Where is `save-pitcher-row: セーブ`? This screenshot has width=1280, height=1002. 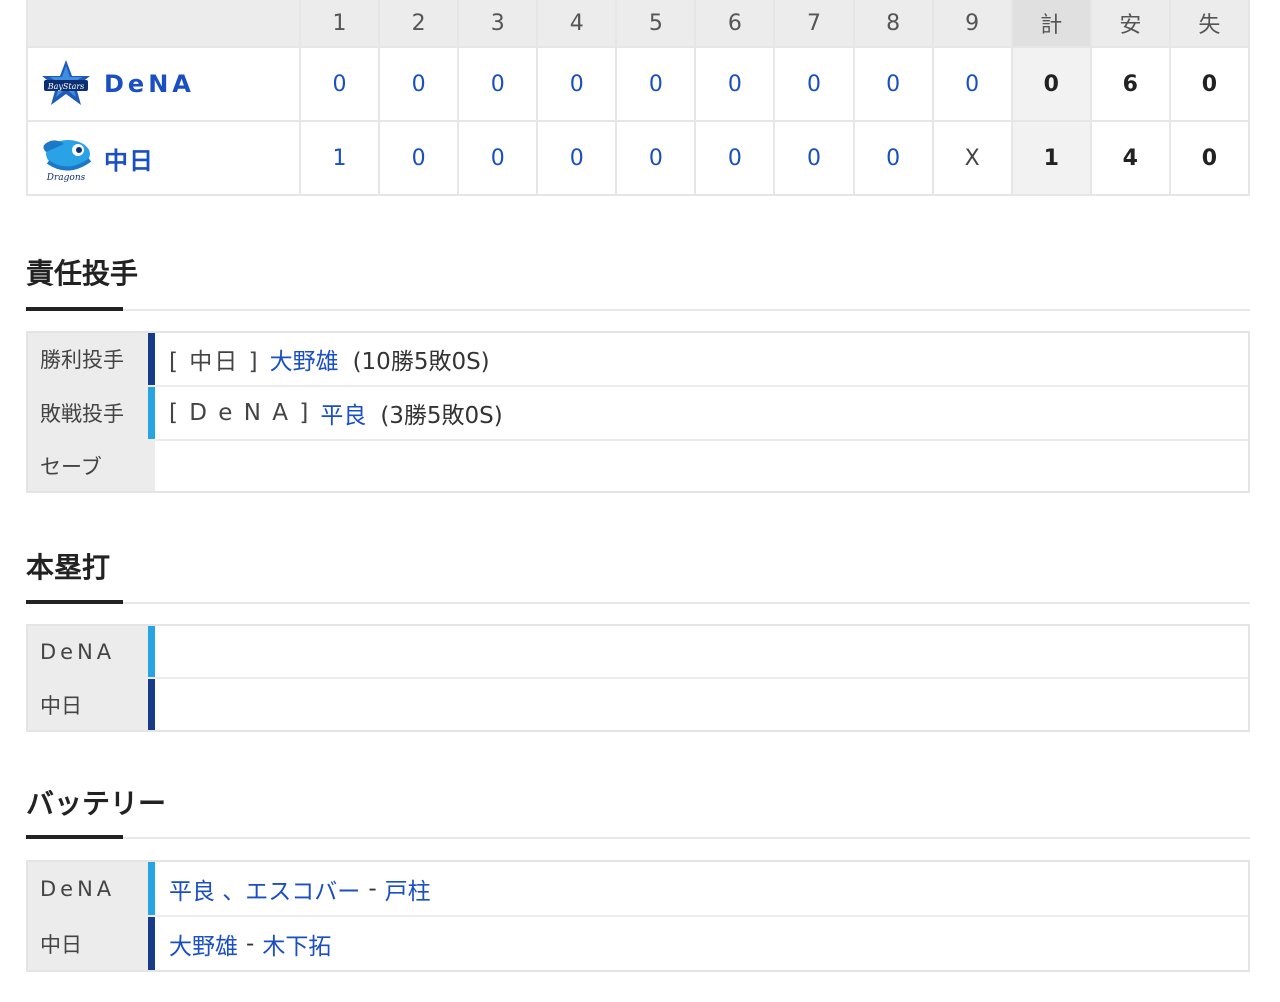 save-pitcher-row: セーブ is located at coordinates (638, 465).